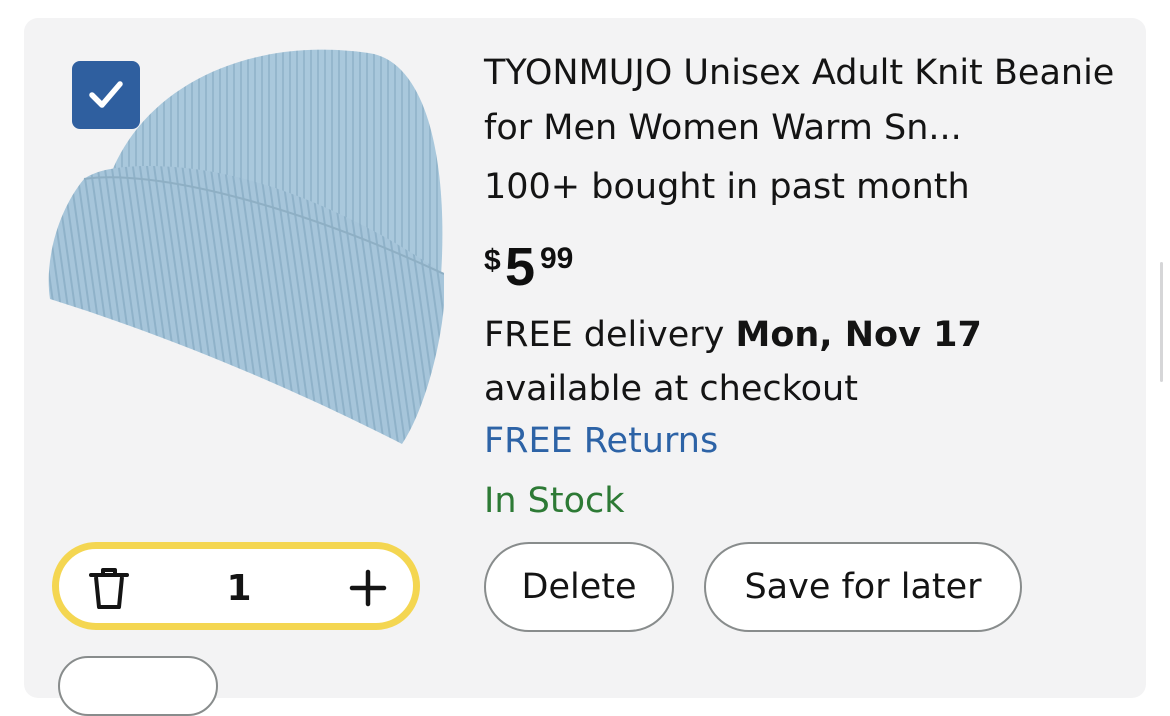 This screenshot has width=1170, height=716. I want to click on delivery-suffix: available at checkout, so click(671, 389).